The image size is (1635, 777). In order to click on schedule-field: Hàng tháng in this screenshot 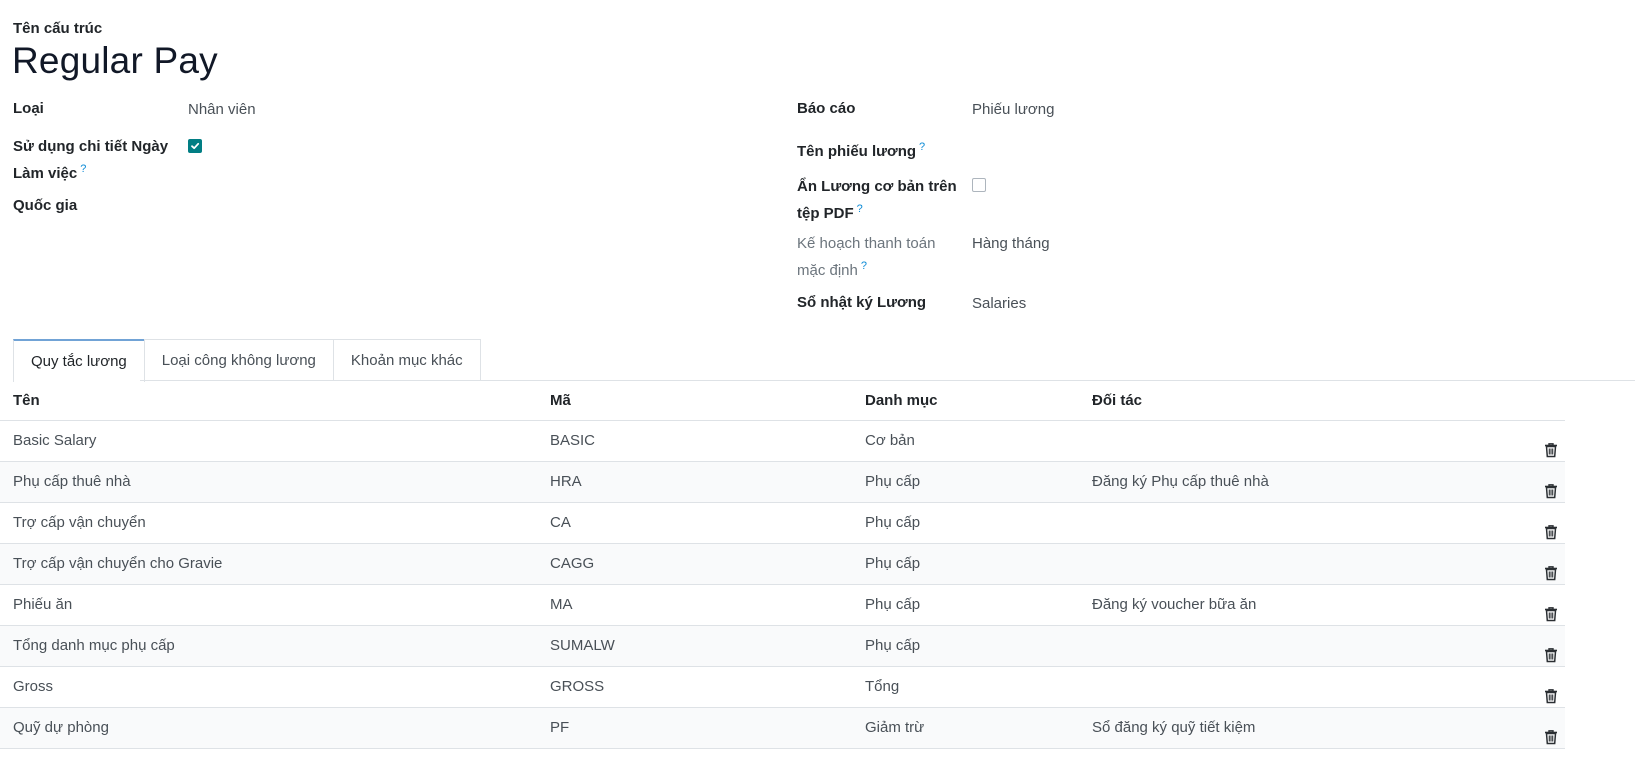, I will do `click(1011, 244)`.